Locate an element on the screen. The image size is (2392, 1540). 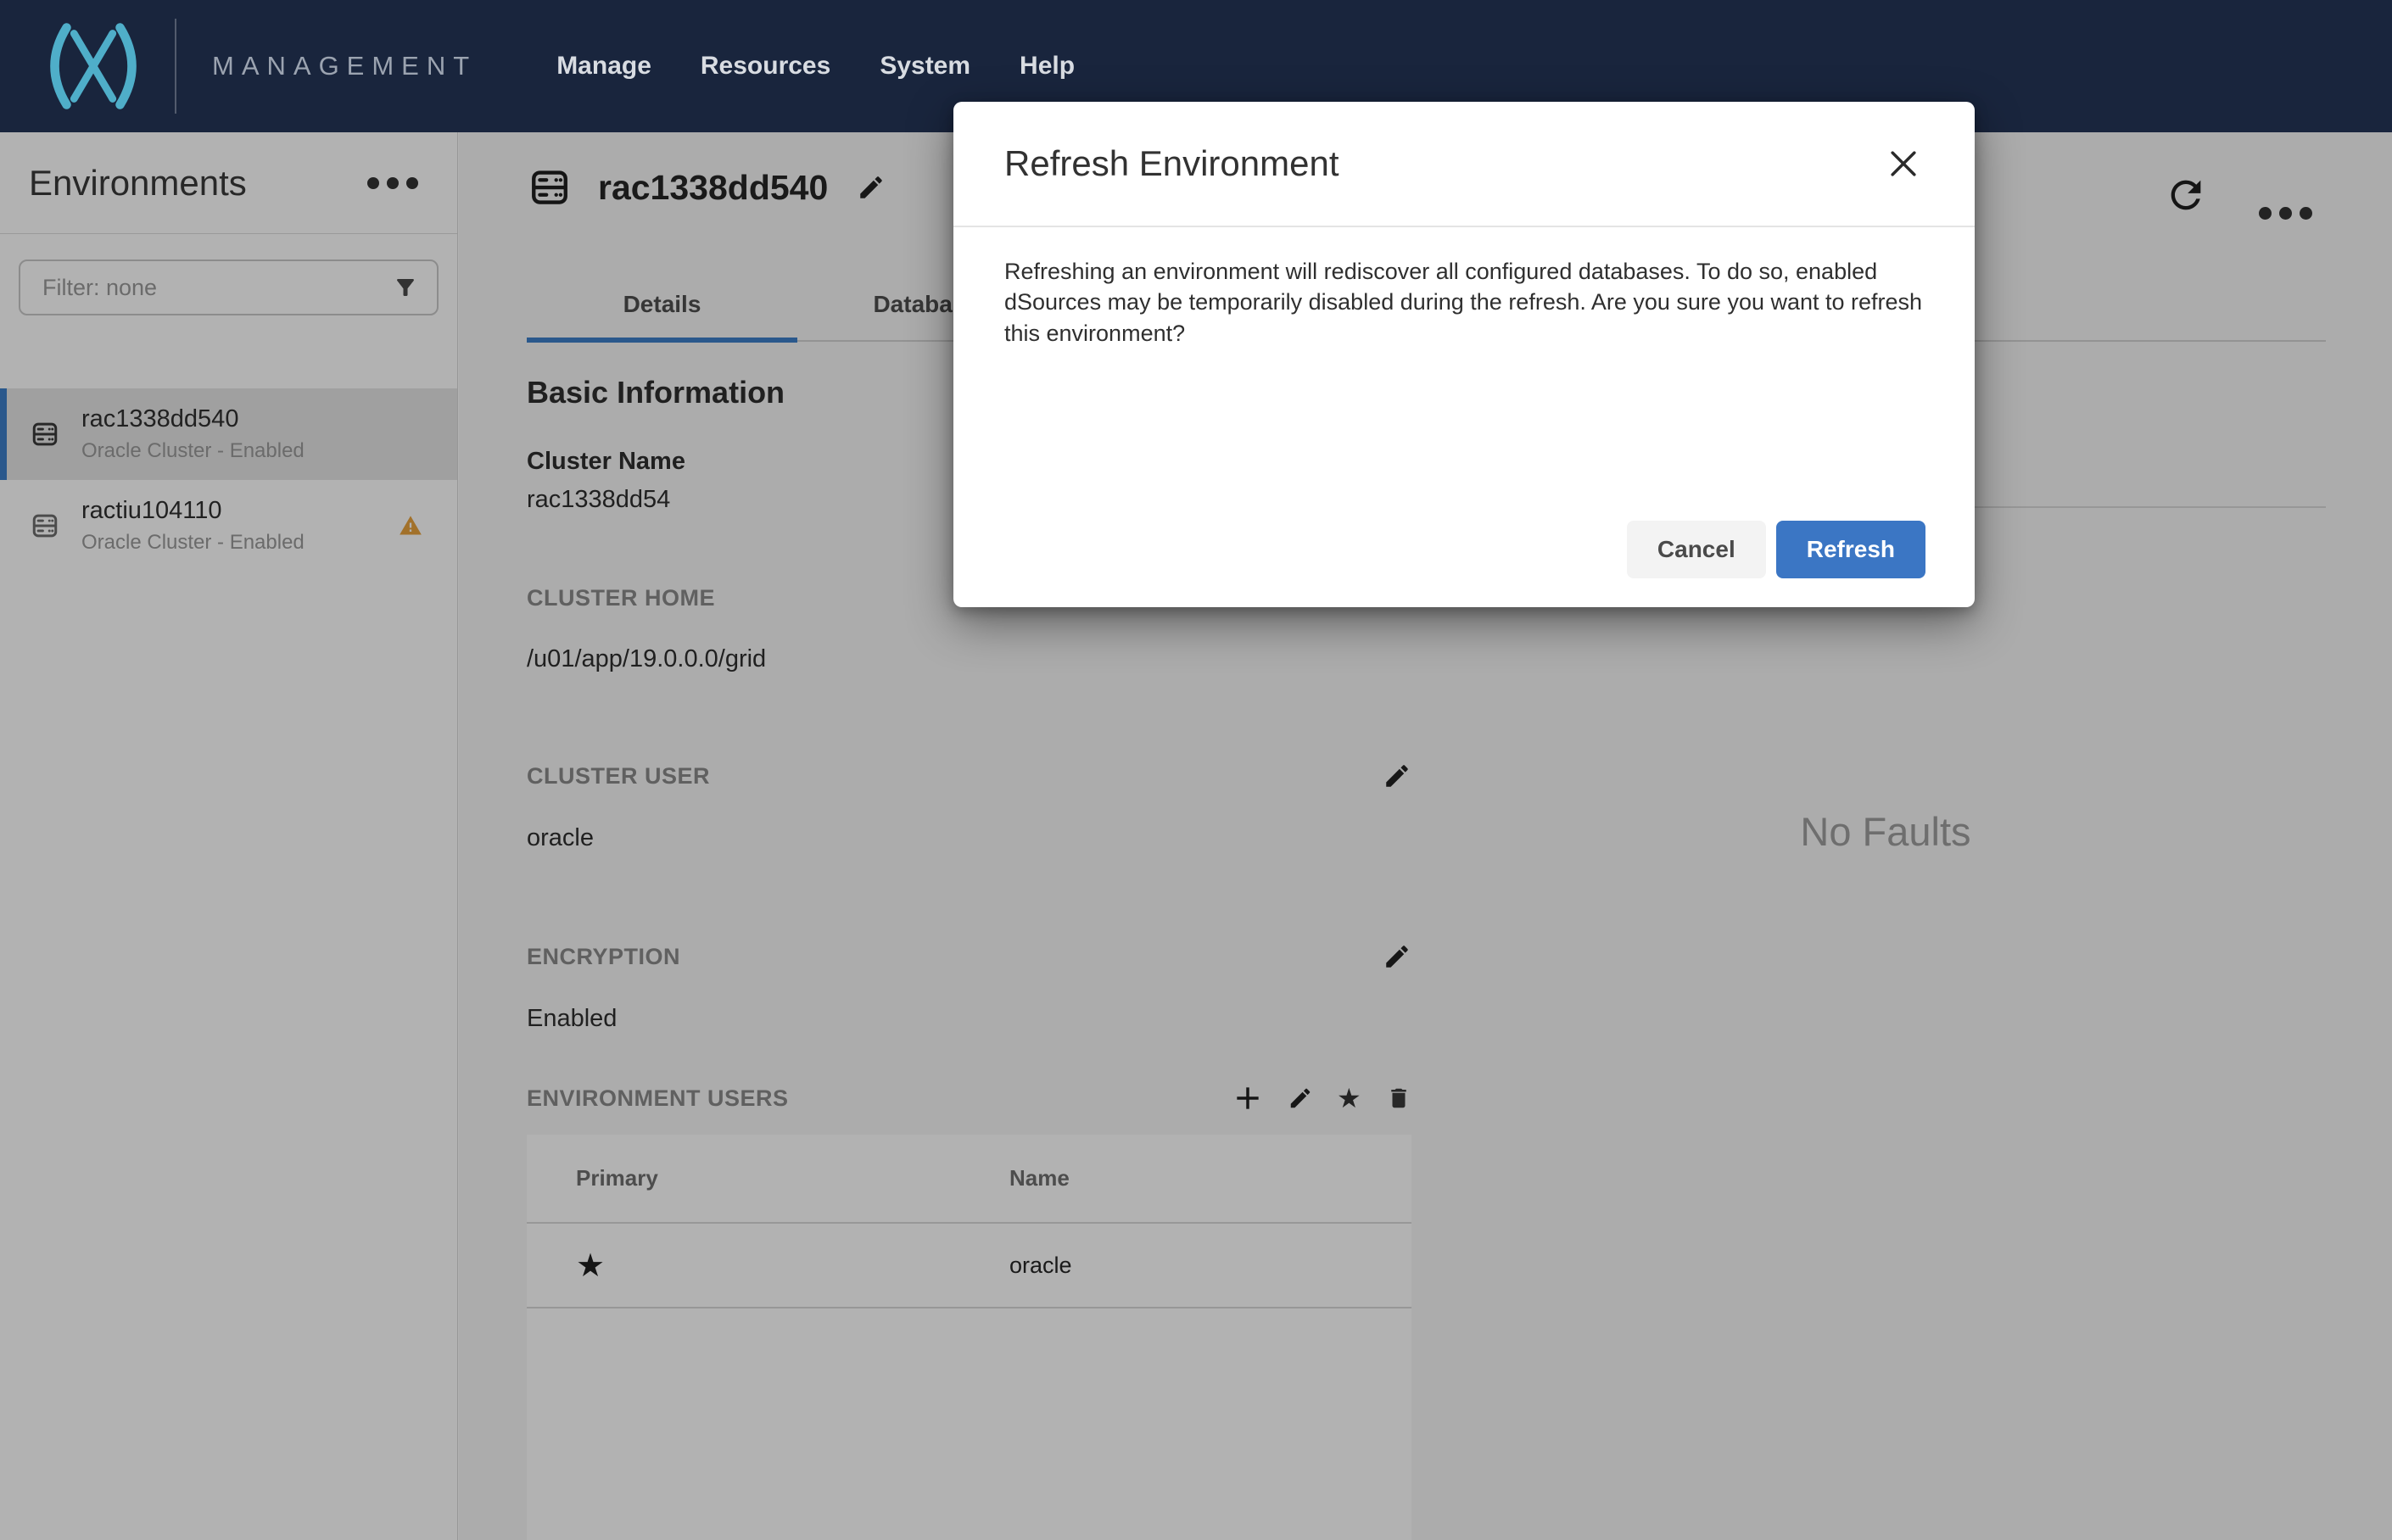
refresh-button: Refresh is located at coordinates (1850, 549).